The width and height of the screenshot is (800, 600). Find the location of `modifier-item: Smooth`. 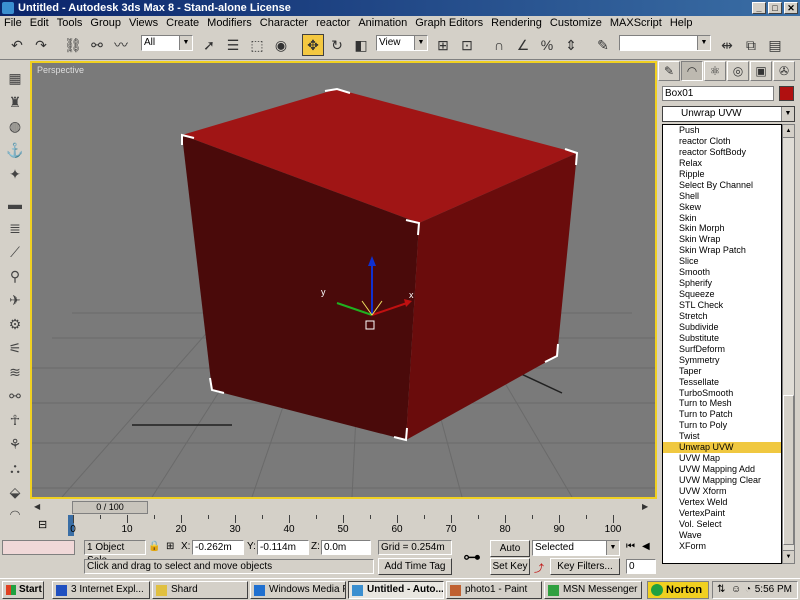

modifier-item: Smooth is located at coordinates (722, 272).